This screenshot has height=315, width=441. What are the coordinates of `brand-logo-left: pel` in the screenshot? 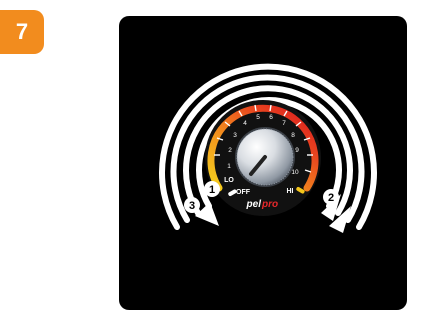 It's located at (254, 204).